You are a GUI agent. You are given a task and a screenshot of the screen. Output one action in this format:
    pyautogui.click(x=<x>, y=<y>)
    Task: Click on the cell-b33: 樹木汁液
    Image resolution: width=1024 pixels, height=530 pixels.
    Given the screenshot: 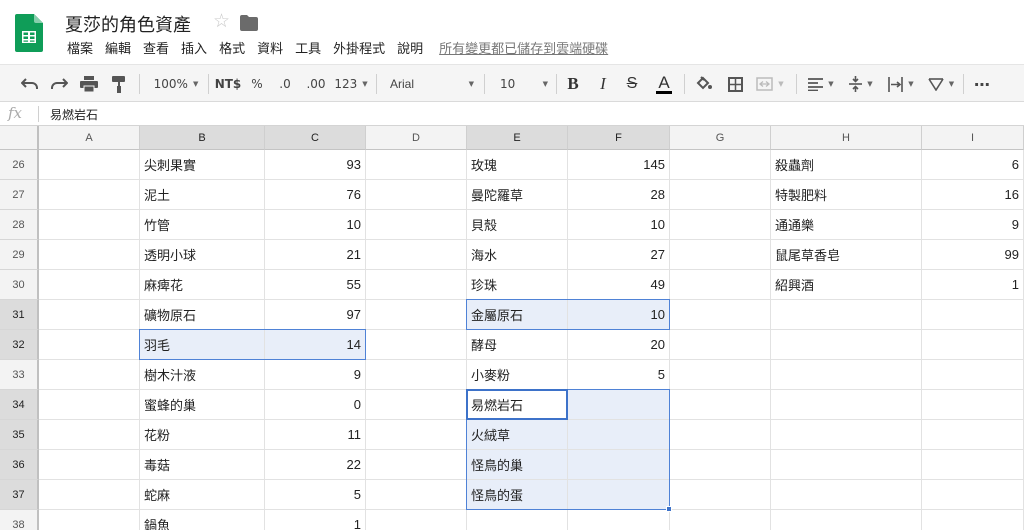 What is the action you would take?
    pyautogui.click(x=202, y=375)
    